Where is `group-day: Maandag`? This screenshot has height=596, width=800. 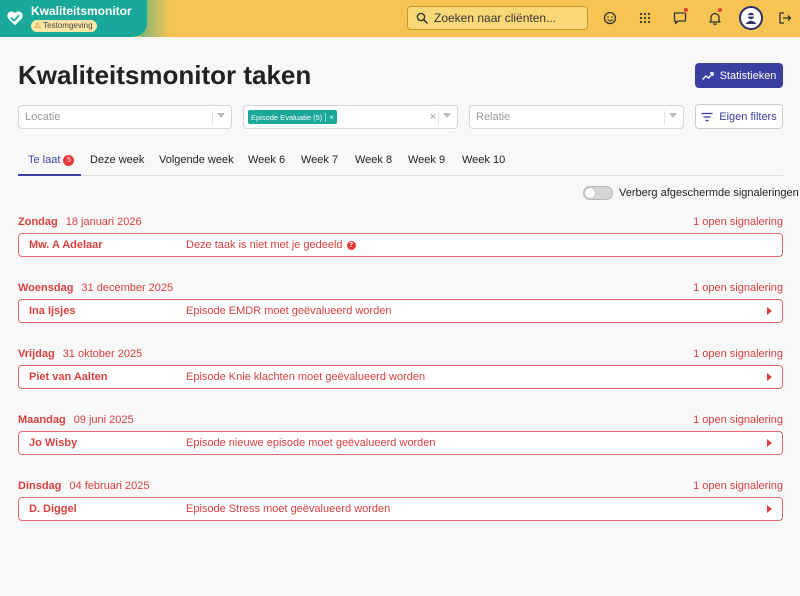 group-day: Maandag is located at coordinates (42, 420).